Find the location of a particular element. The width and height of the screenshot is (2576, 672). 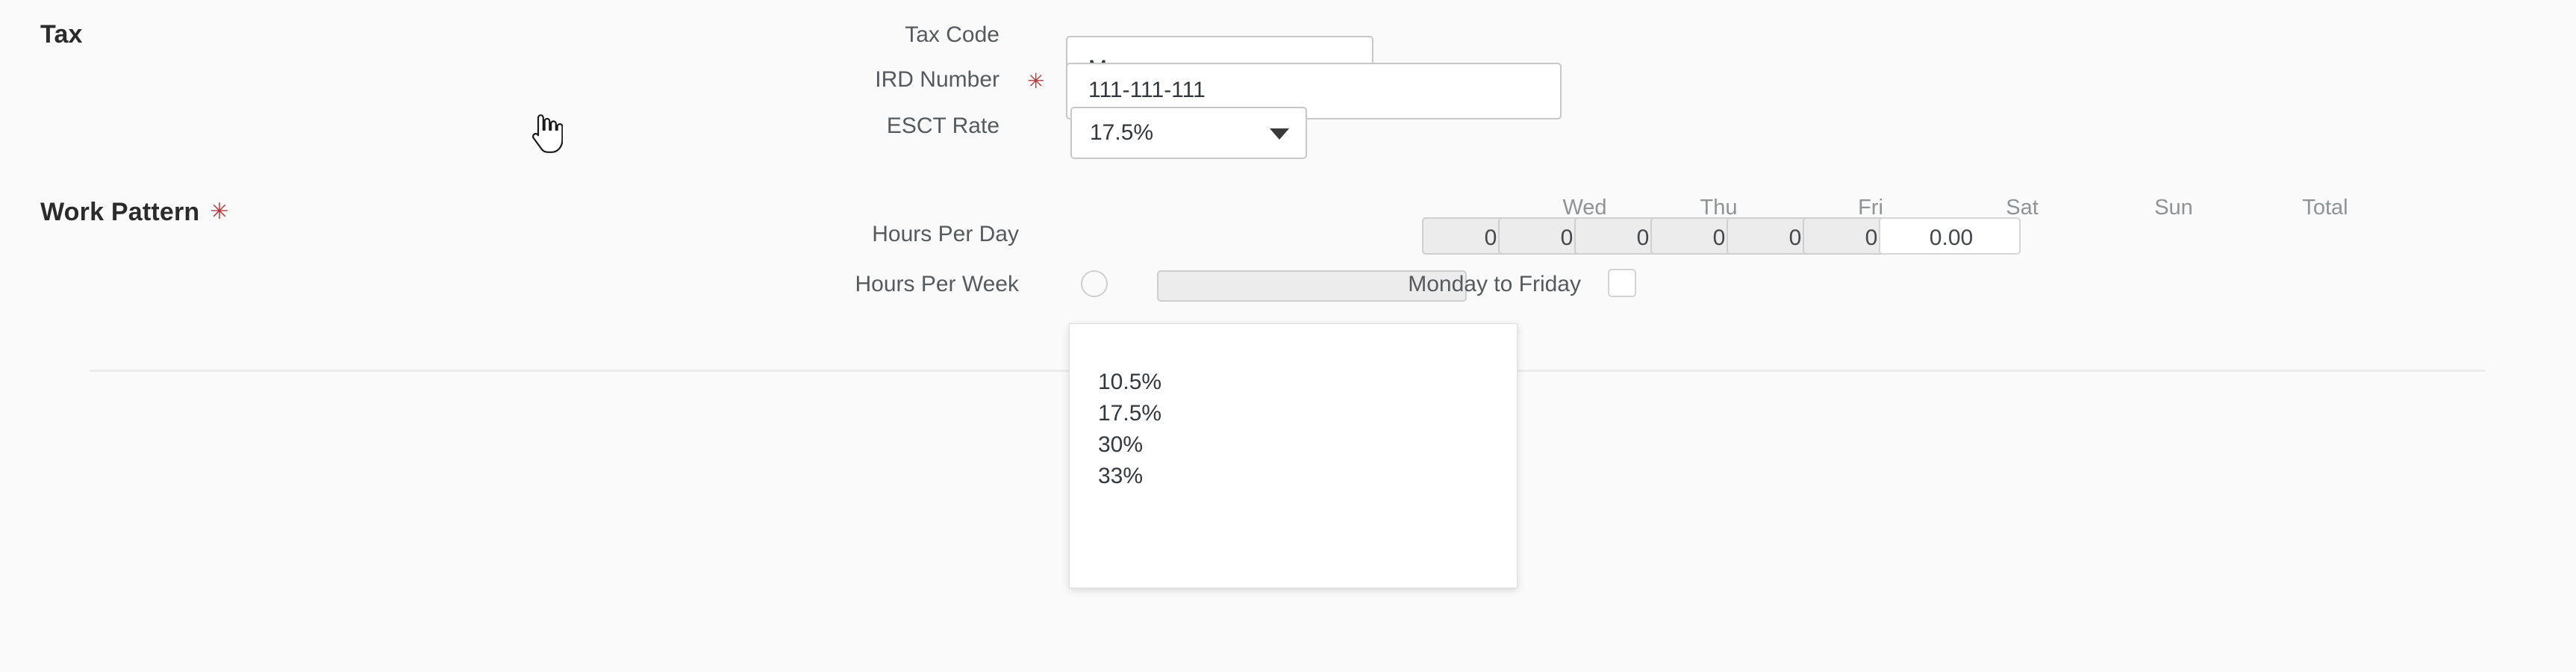

hours-per-day-total-value: 0.00 is located at coordinates (1951, 237).